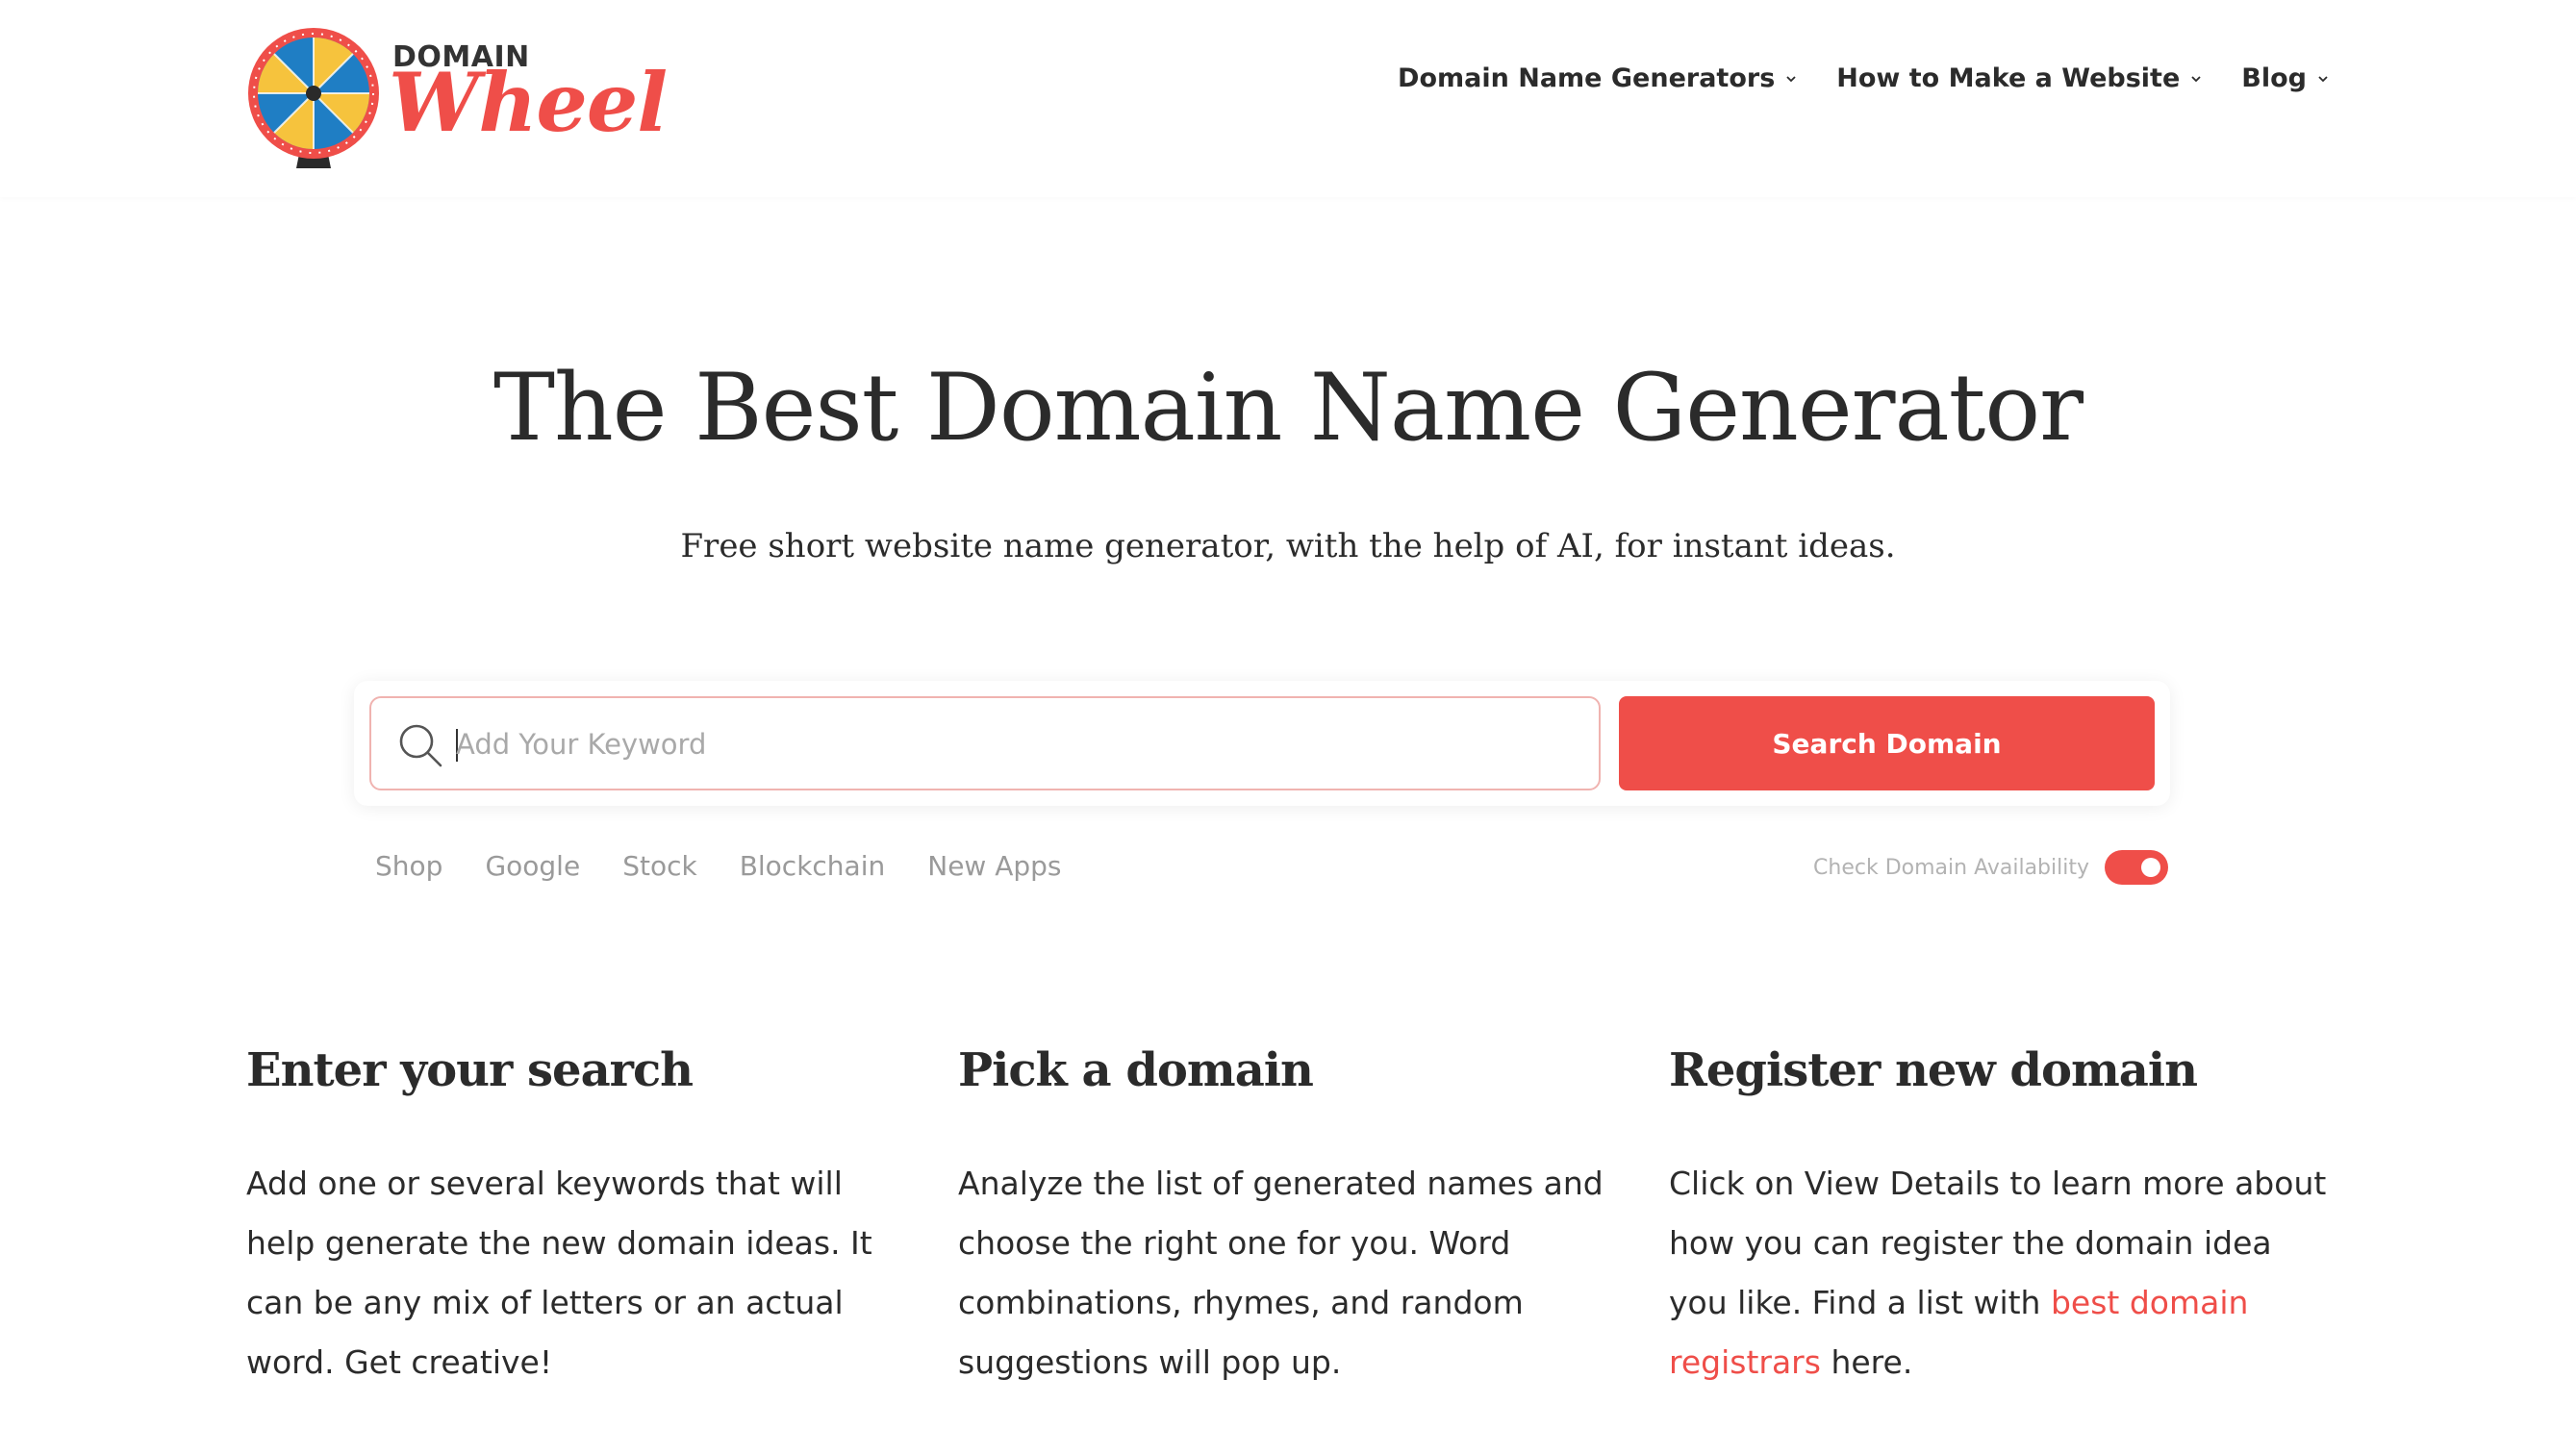 This screenshot has width=2576, height=1429. What do you see at coordinates (1587, 78) in the screenshot?
I see `nav-item-label: Domain Name Generators` at bounding box center [1587, 78].